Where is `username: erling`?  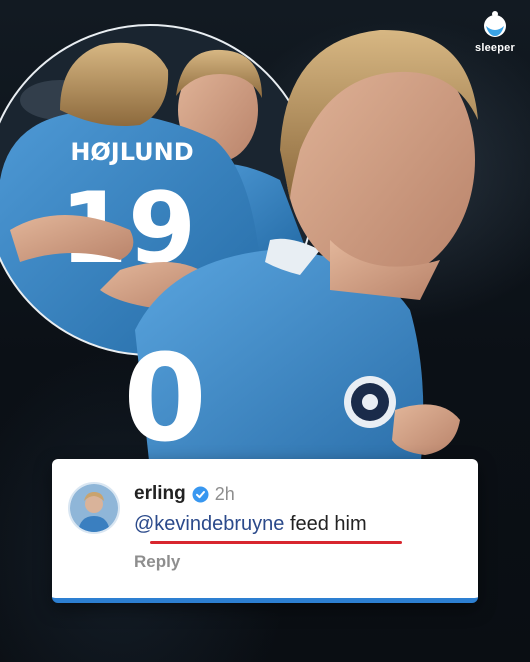
username: erling is located at coordinates (160, 494).